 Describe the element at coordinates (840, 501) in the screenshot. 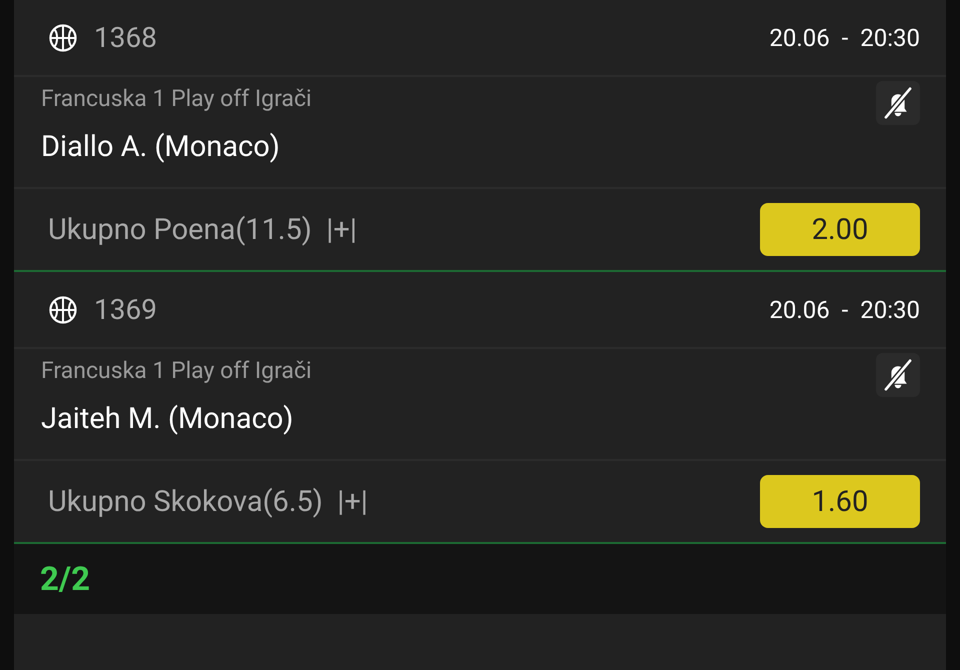

I see `odds-button: 1.60` at that location.